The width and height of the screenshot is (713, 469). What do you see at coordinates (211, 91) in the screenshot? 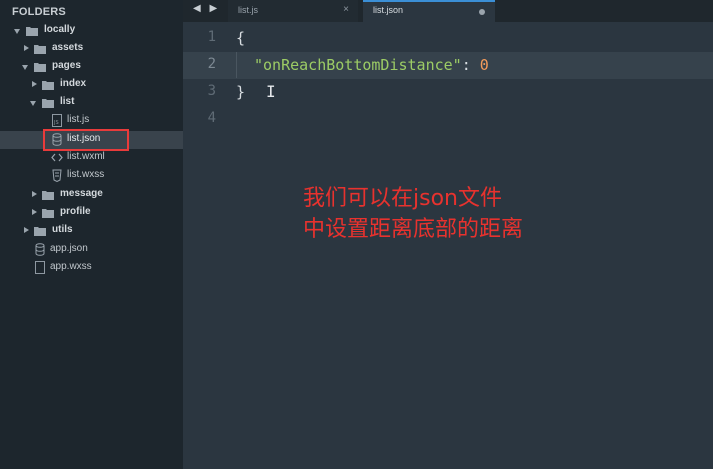
I see `line-number: 3` at bounding box center [211, 91].